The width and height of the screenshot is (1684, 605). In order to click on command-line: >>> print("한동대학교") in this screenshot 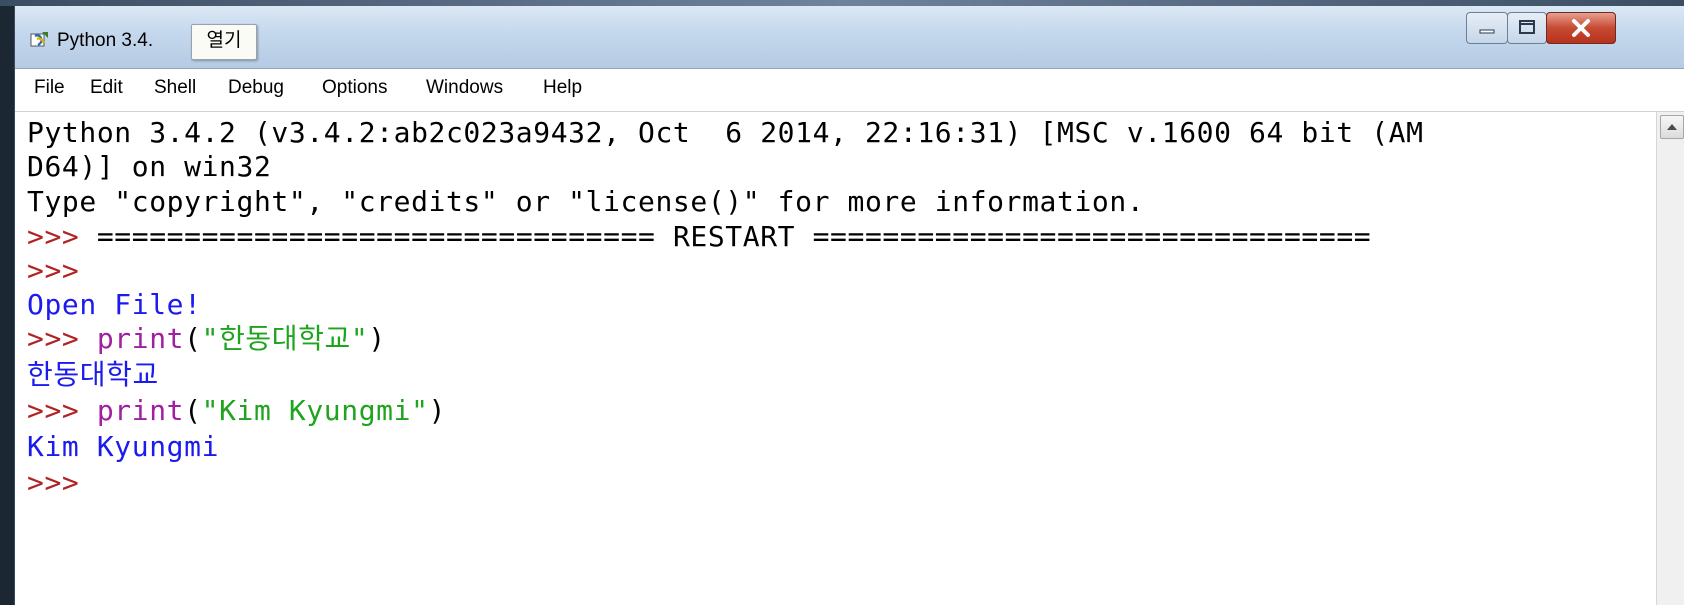, I will do `click(206, 339)`.